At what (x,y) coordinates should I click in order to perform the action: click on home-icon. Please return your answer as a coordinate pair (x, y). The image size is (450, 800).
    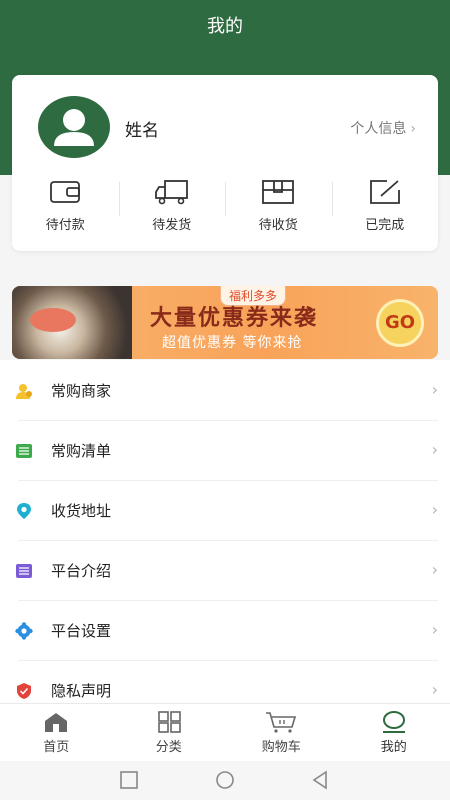
    Looking at the image, I should click on (56, 722).